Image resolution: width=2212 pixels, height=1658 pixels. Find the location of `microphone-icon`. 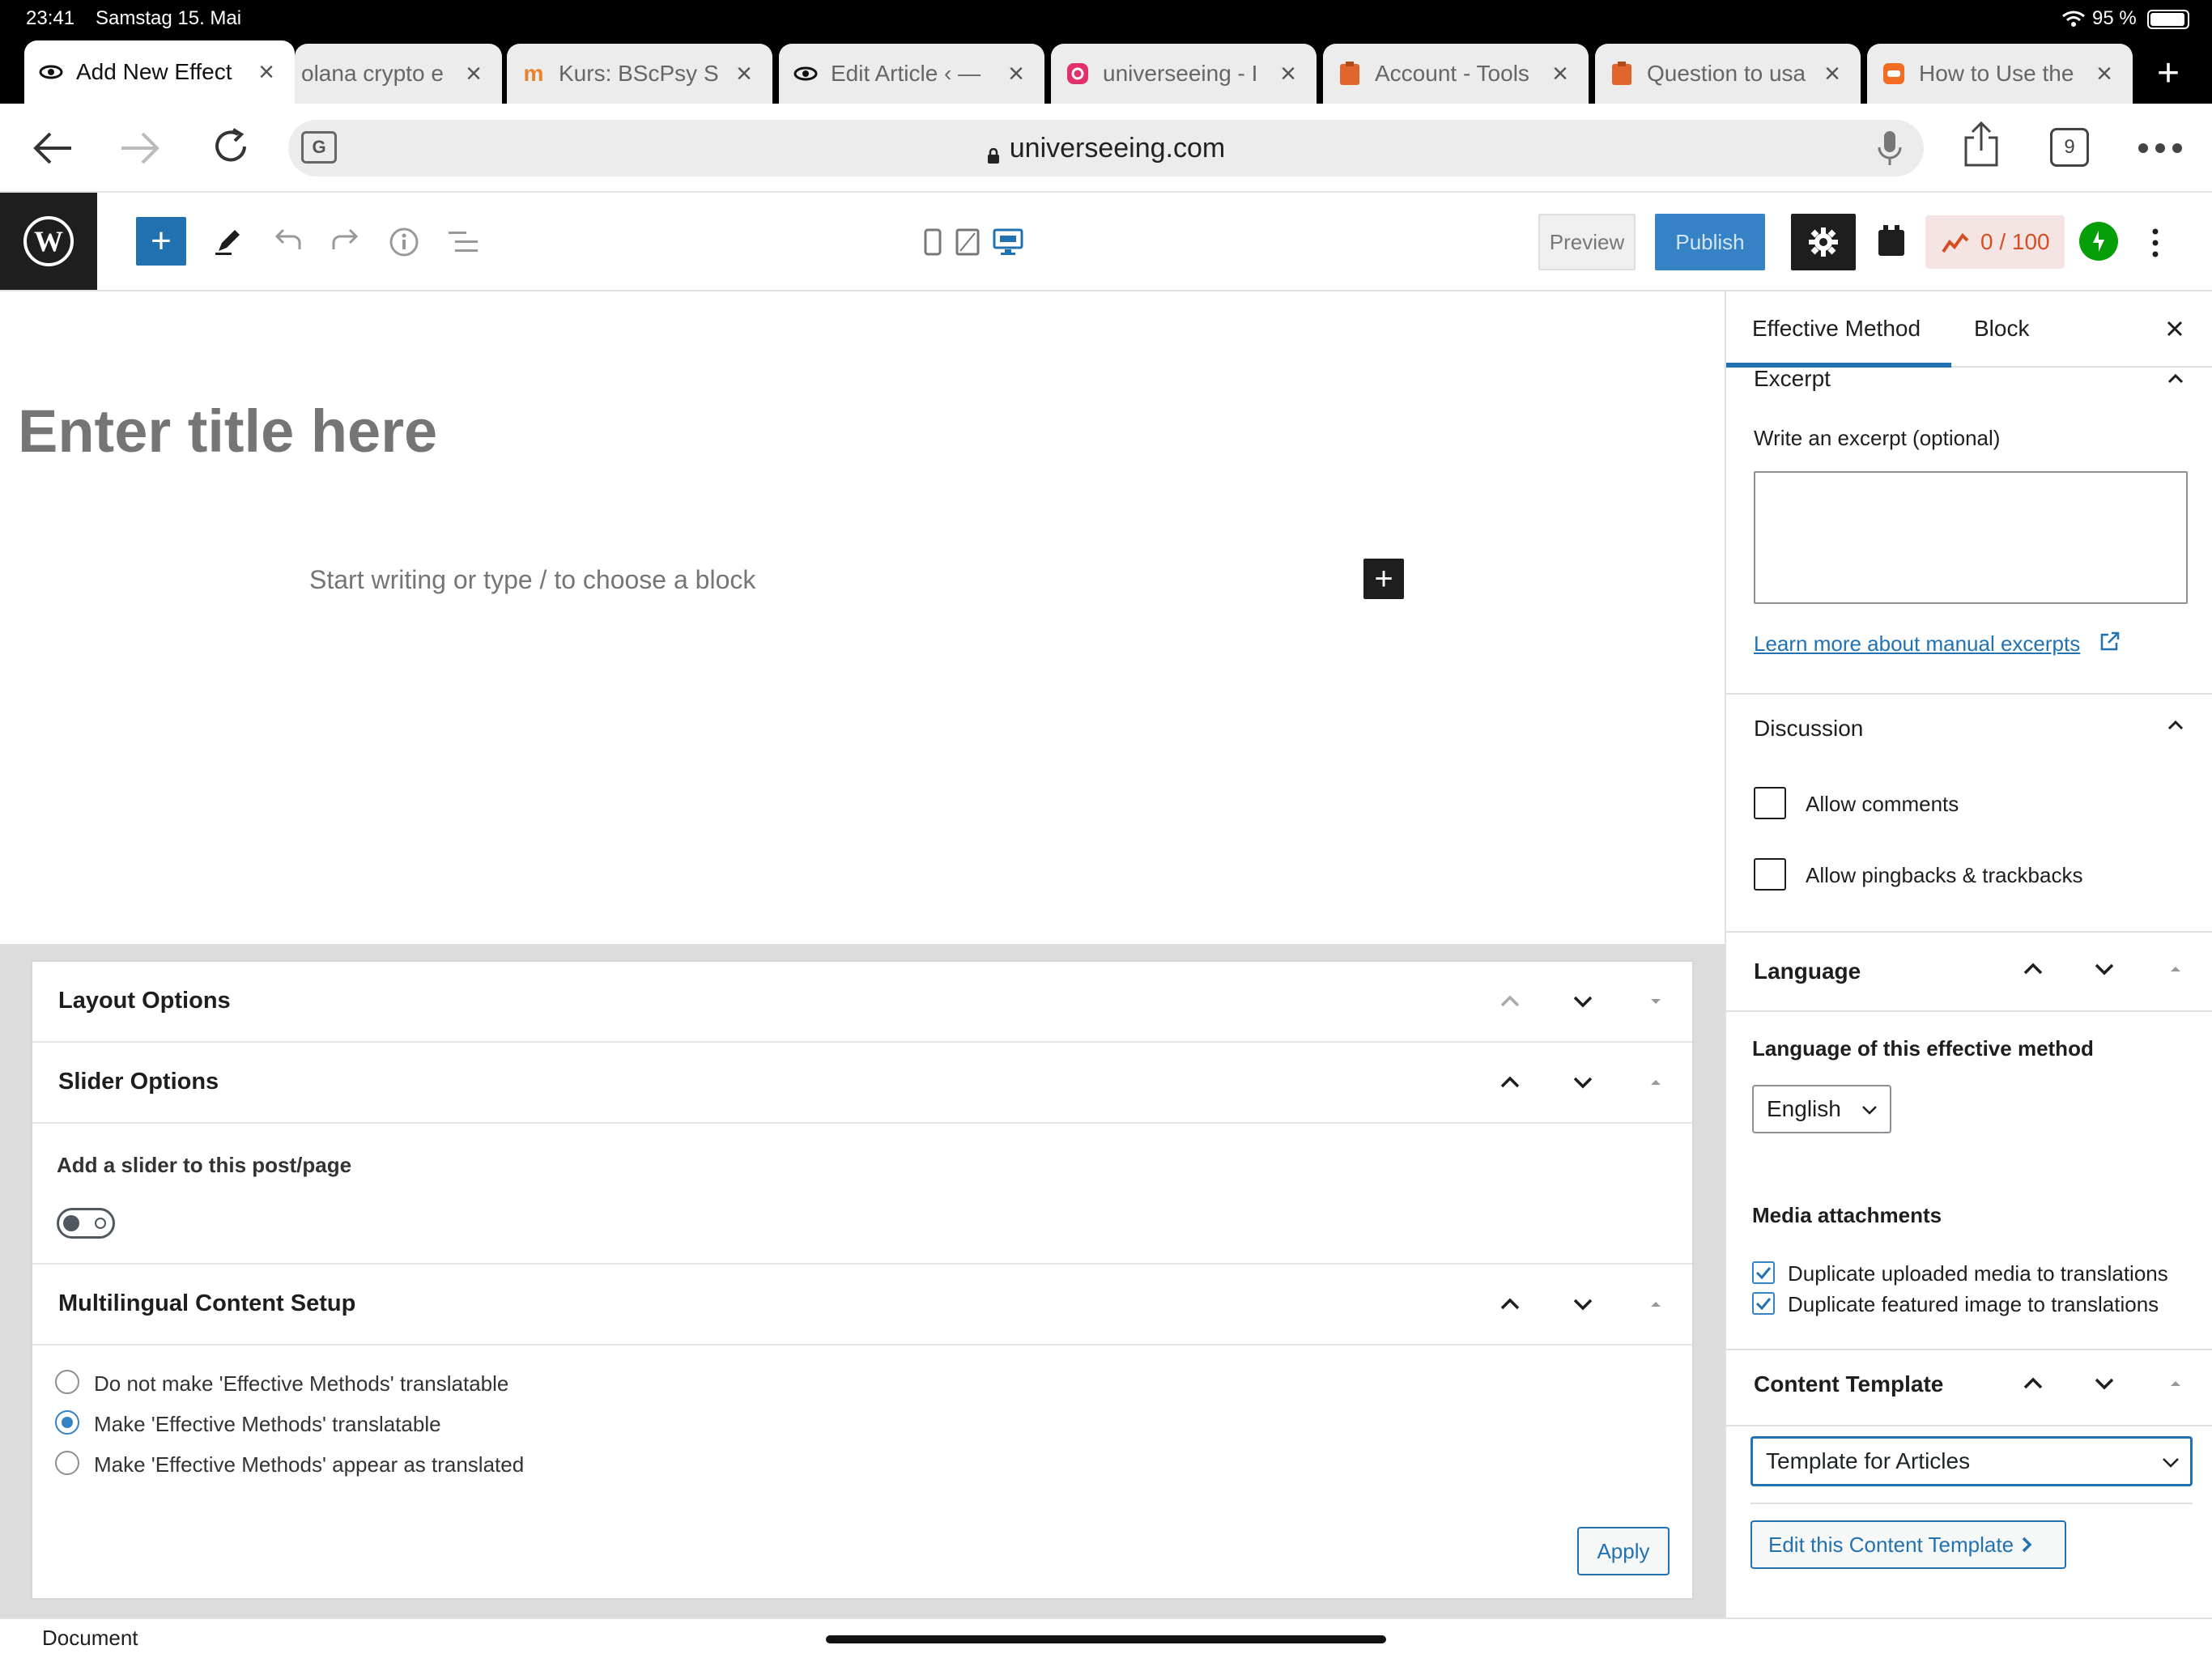

microphone-icon is located at coordinates (1890, 148).